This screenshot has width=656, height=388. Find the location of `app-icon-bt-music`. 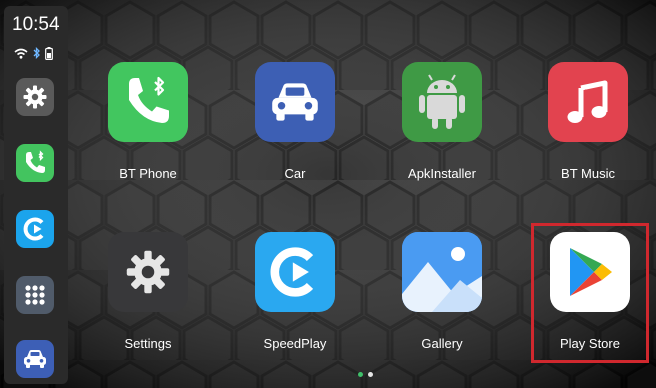

app-icon-bt-music is located at coordinates (588, 102).